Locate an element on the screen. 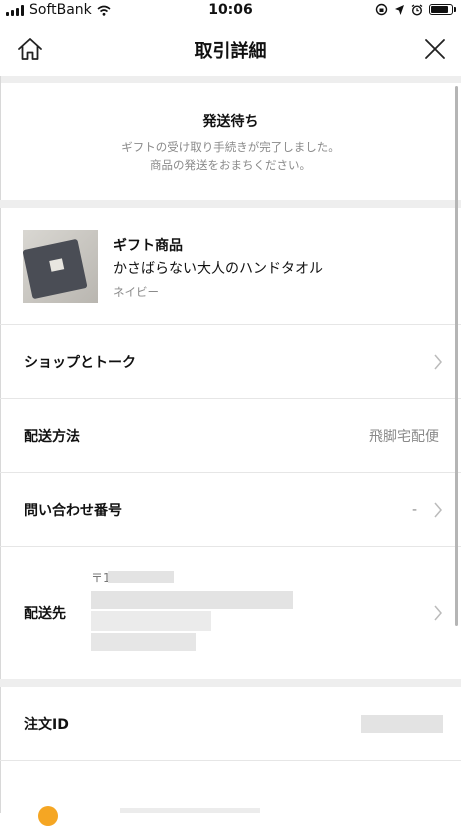  shipping-method-value: 飛脚宅配便 is located at coordinates (404, 436).